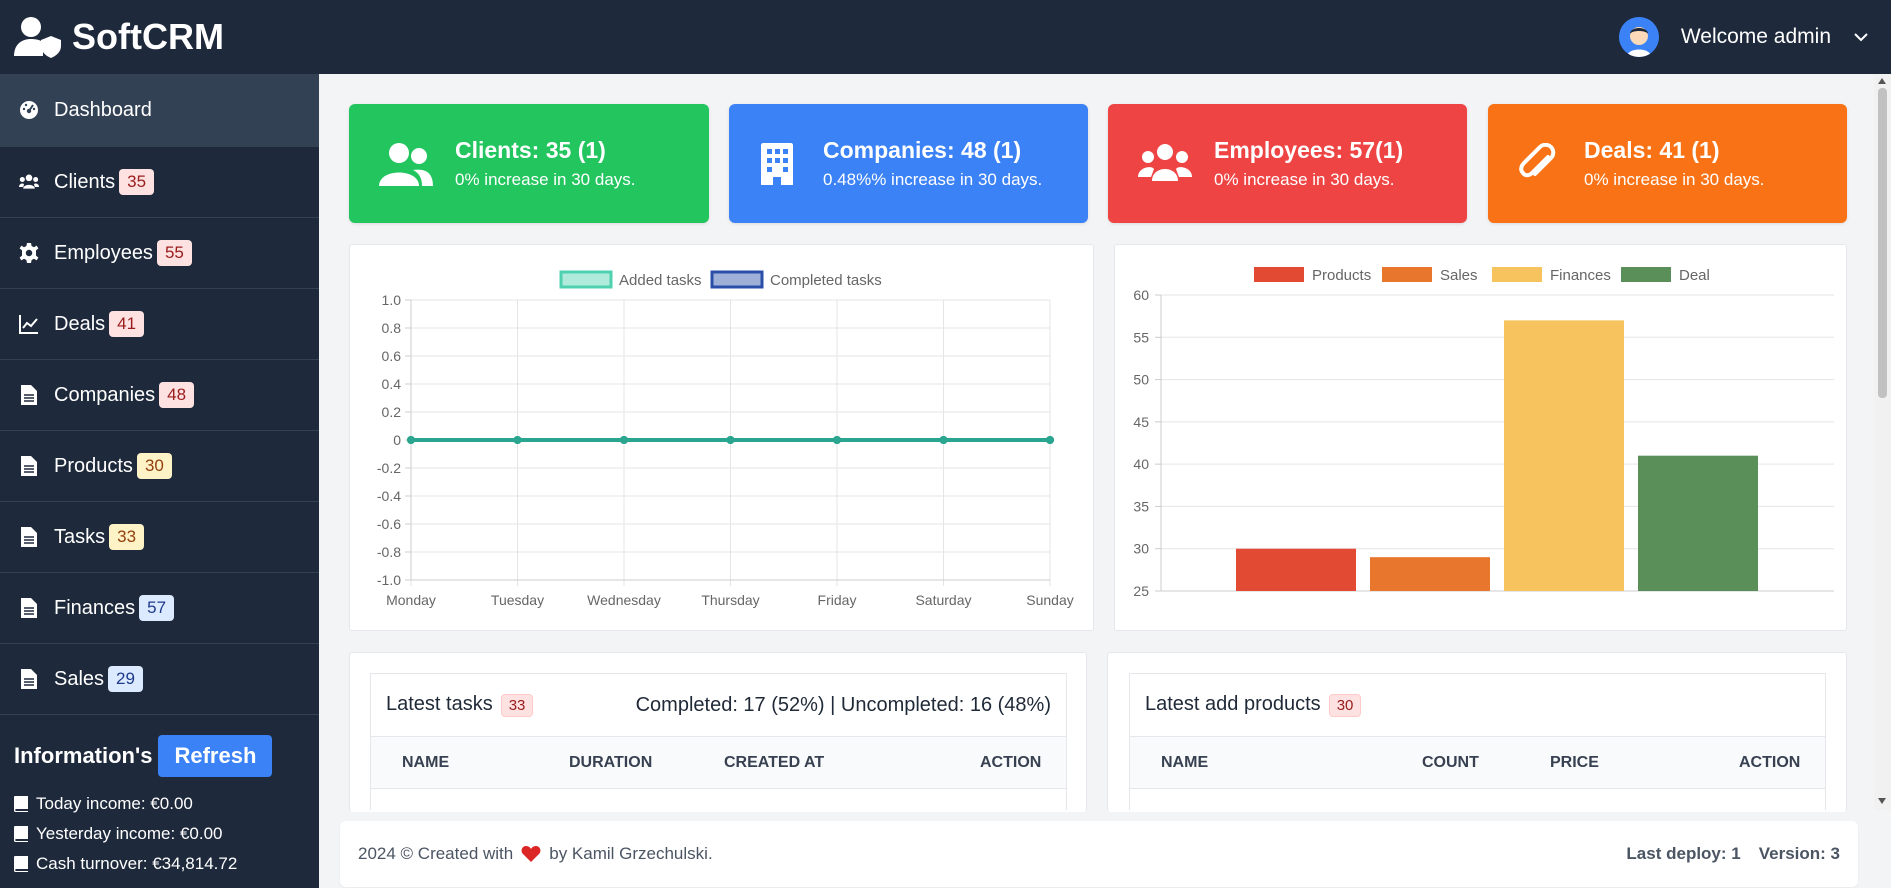 This screenshot has width=1891, height=888. I want to click on card-title: Companies: 48 (1), so click(922, 150).